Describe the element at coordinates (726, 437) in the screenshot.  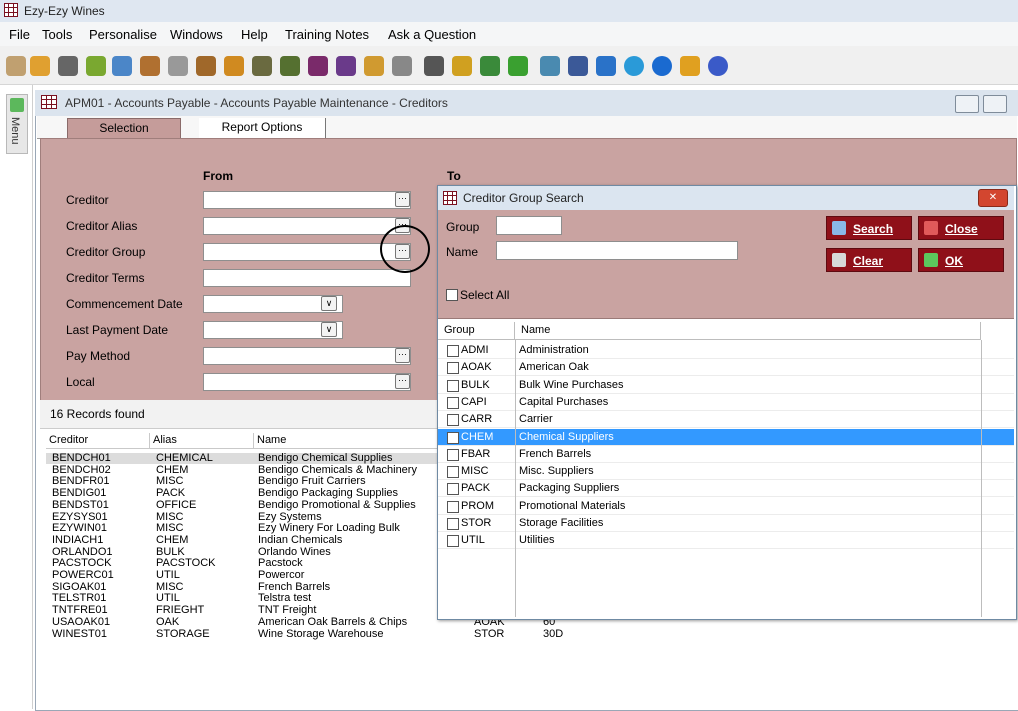
I see `list-item: CHEM Chemical Suppliers` at that location.